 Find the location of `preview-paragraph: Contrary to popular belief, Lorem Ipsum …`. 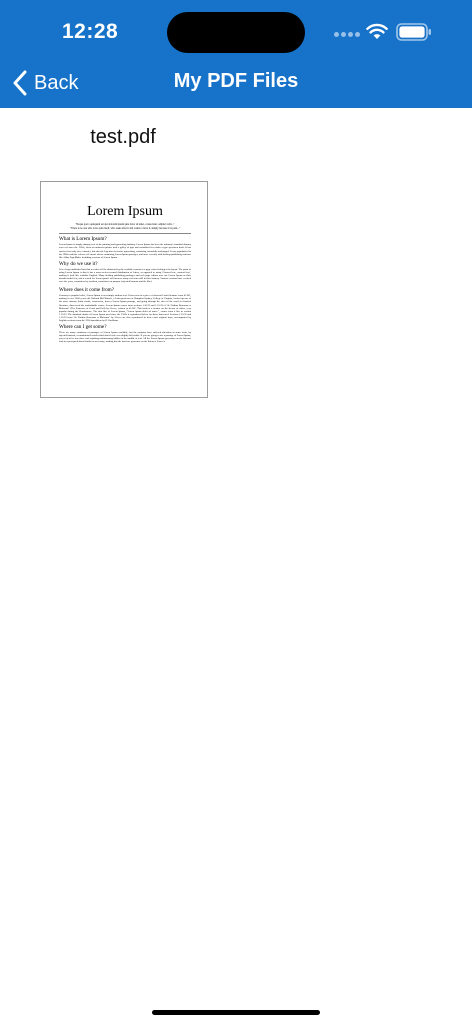

preview-paragraph: Contrary to popular belief, Lorem Ipsum … is located at coordinates (125, 308).